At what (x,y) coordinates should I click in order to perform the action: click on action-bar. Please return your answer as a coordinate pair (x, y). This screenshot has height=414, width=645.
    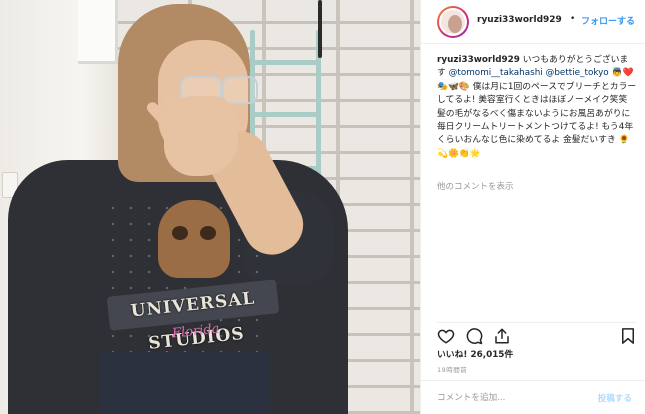
    Looking at the image, I should click on (537, 333).